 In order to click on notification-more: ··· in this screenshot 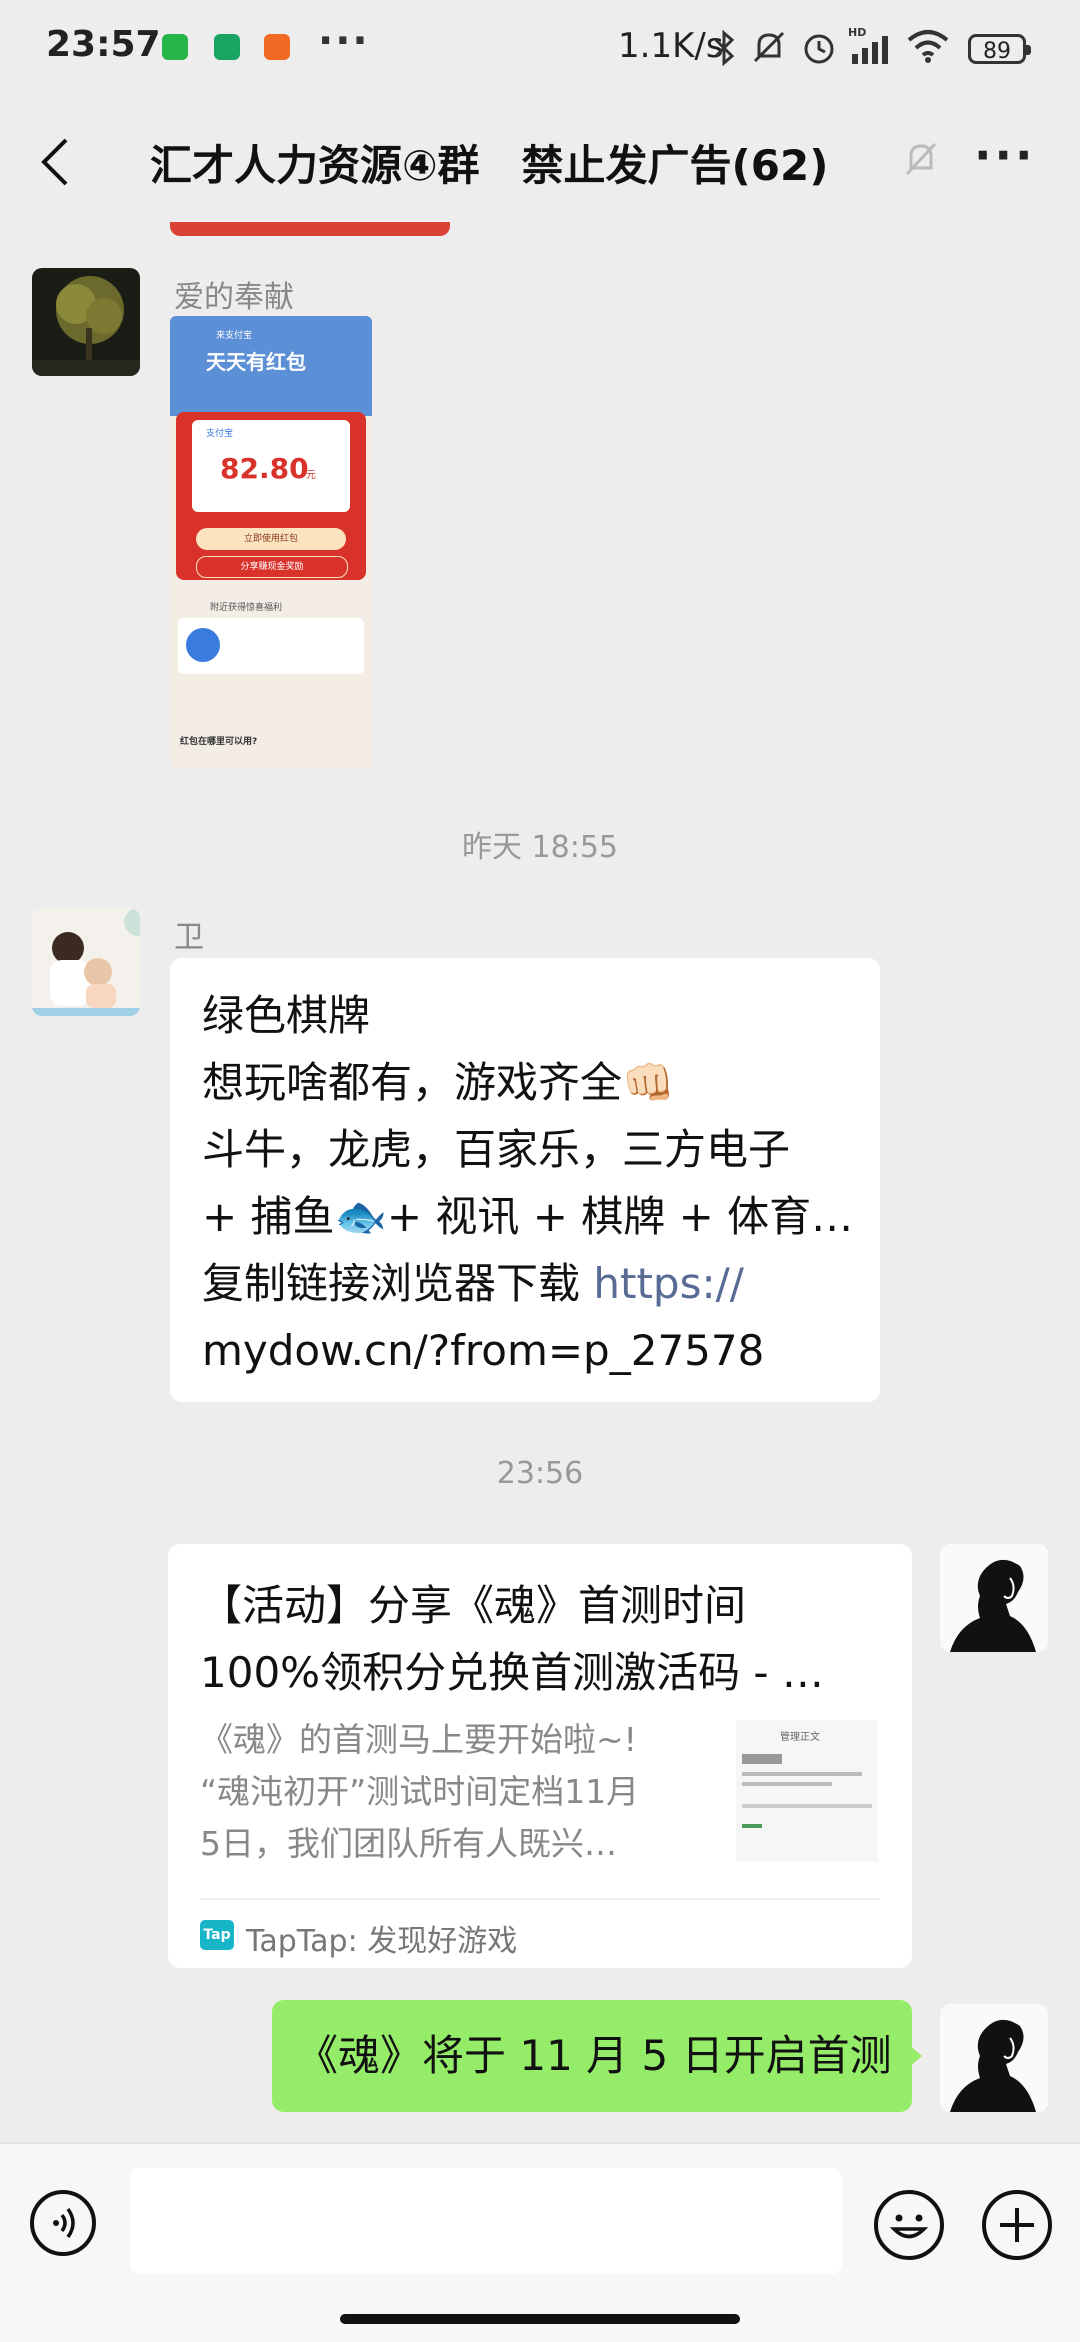, I will do `click(344, 41)`.